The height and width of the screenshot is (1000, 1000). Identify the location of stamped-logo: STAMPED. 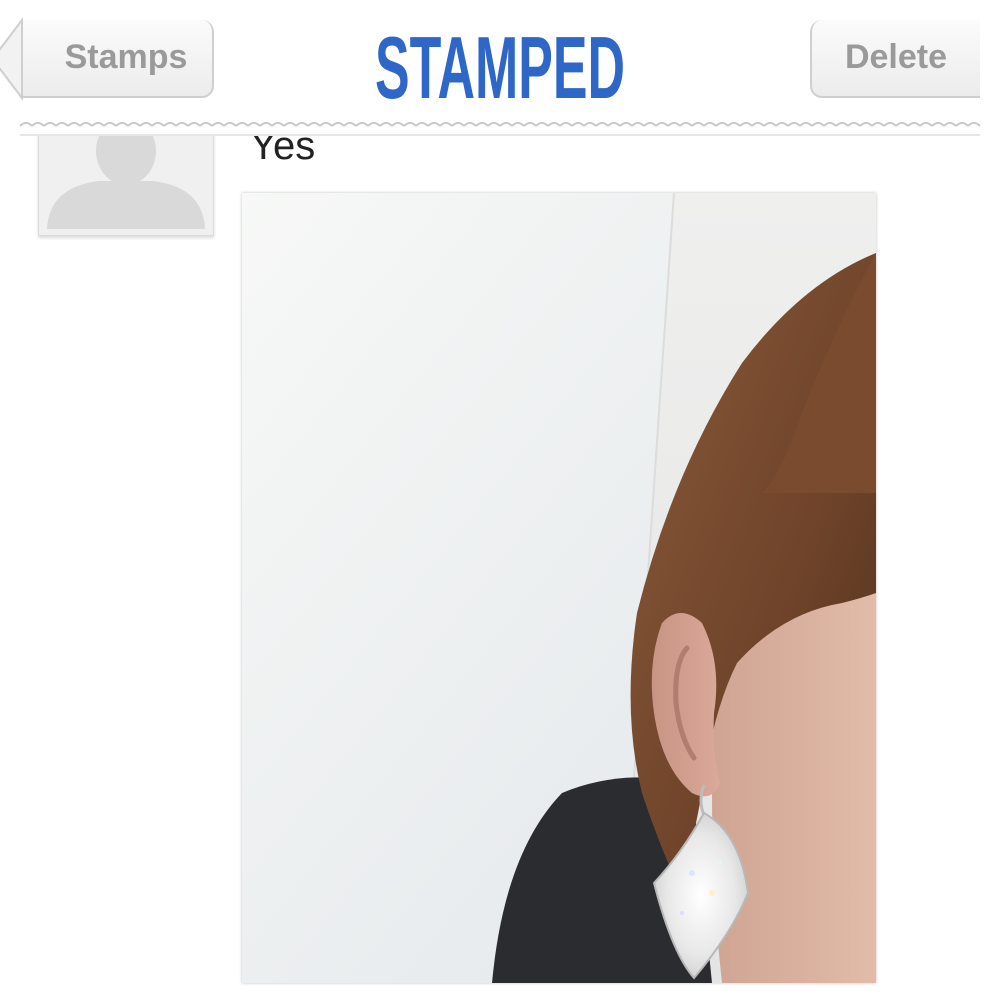
(500, 61).